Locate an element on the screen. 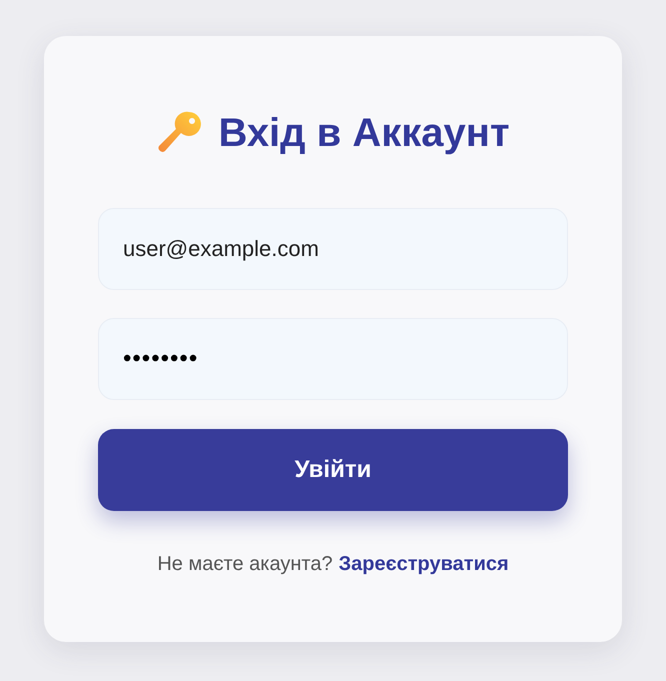  login-button: Увійти is located at coordinates (333, 470).